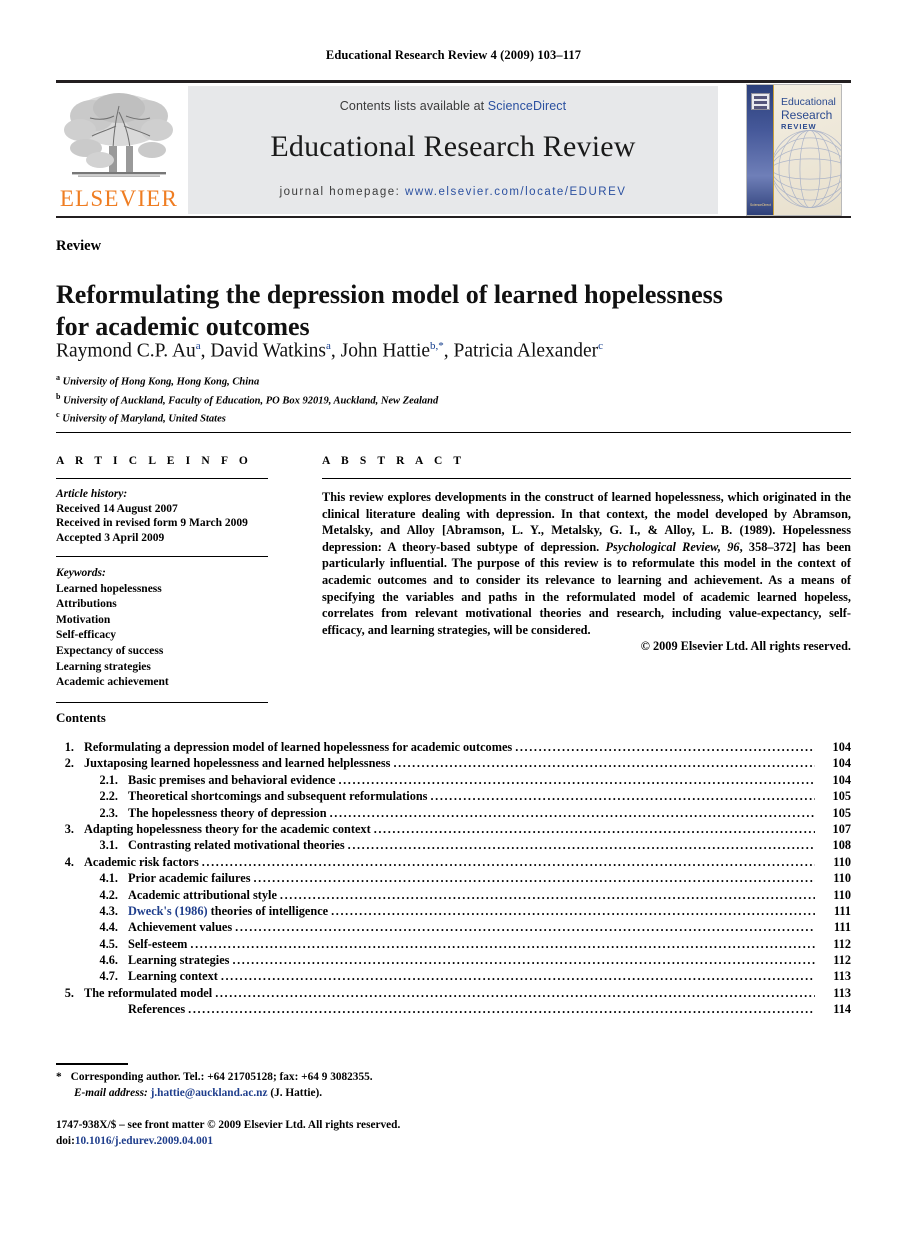 The width and height of the screenshot is (907, 1238). Describe the element at coordinates (81, 717) in the screenshot. I see `contents-heading: Contents` at that location.